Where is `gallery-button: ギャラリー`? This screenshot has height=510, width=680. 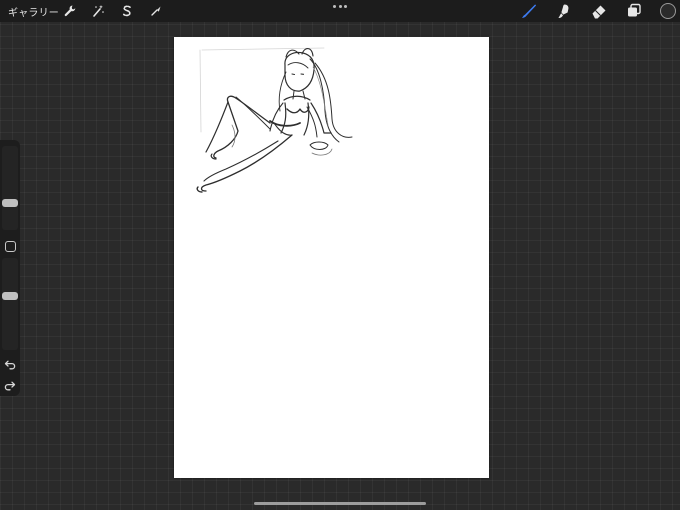
gallery-button: ギャラリー is located at coordinates (33, 11).